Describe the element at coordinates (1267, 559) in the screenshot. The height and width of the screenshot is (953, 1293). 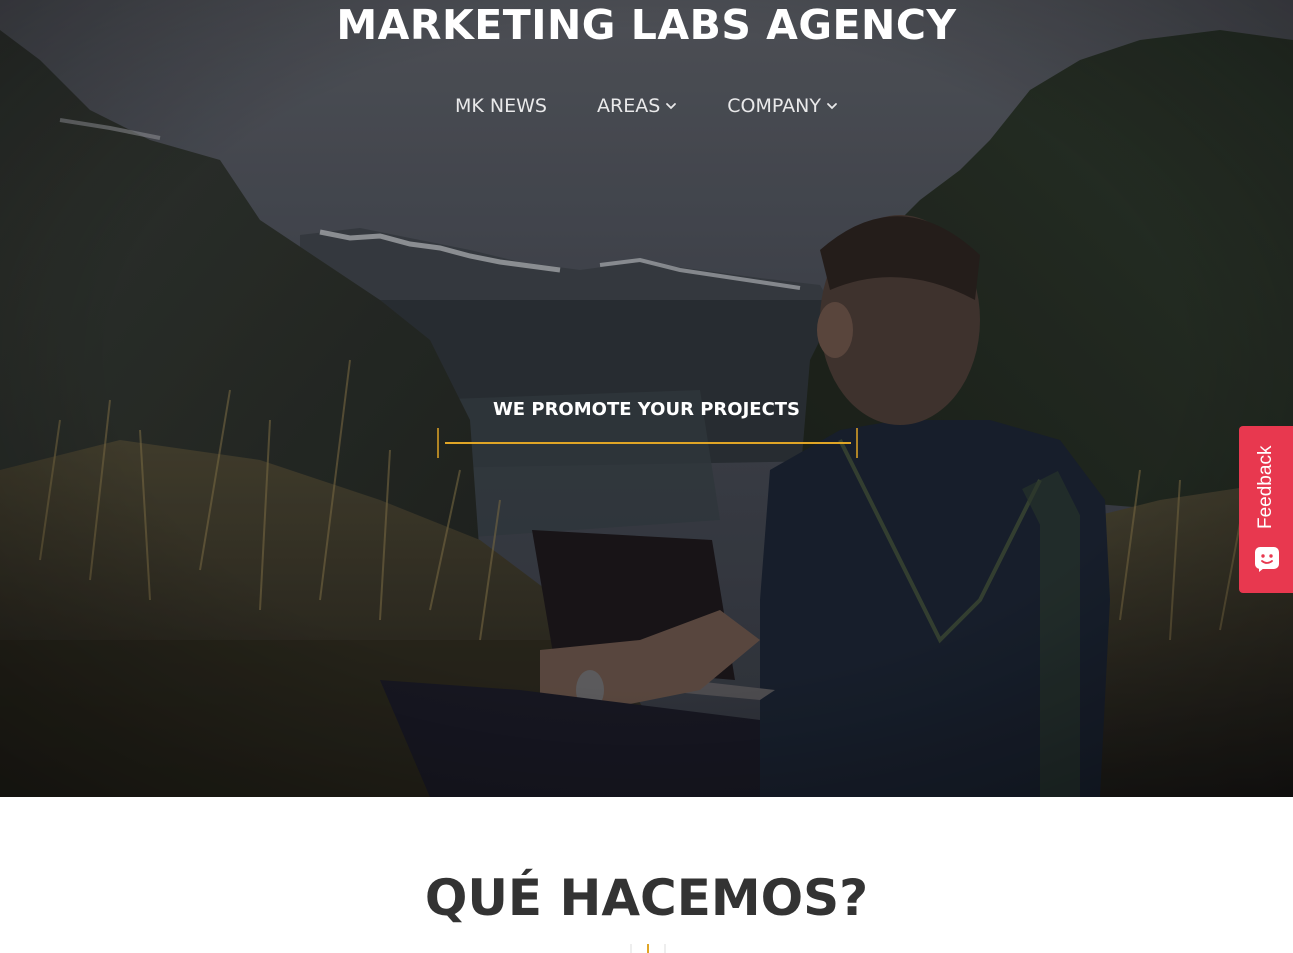
I see `smiley-chat-icon` at that location.